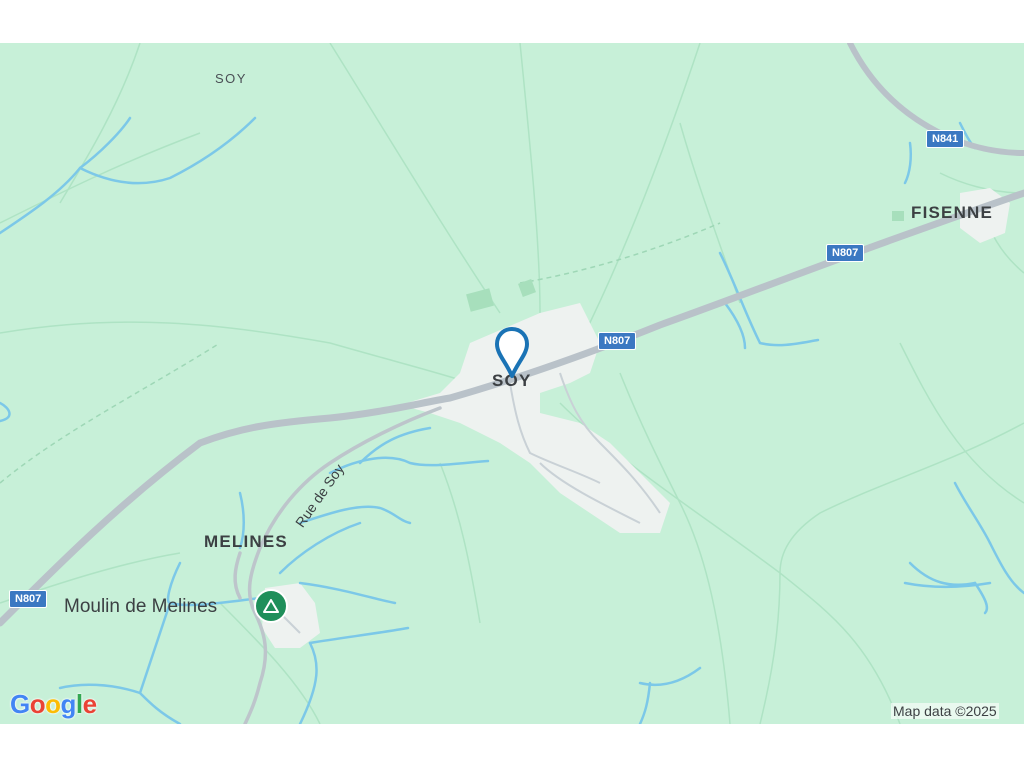 The image size is (1024, 768). Describe the element at coordinates (271, 606) in the screenshot. I see `campground-icon` at that location.